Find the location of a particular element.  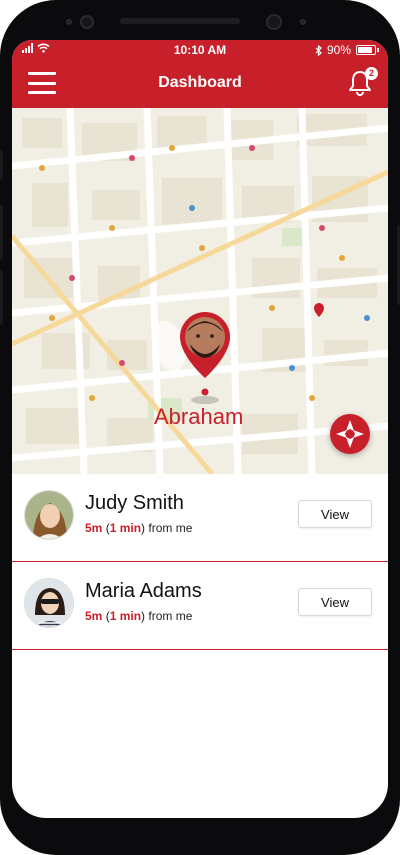

bluetooth-icon is located at coordinates (318, 50).